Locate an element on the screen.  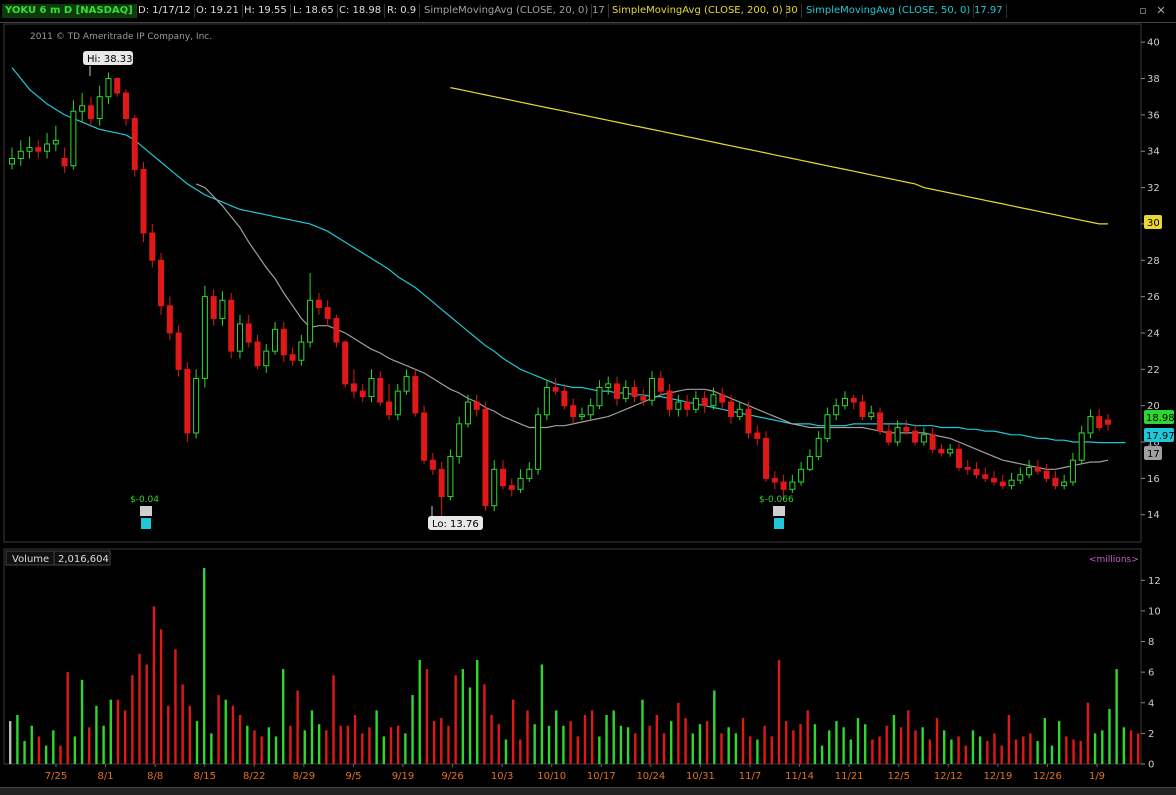
sma20-bubble: 17 is located at coordinates (1153, 454).